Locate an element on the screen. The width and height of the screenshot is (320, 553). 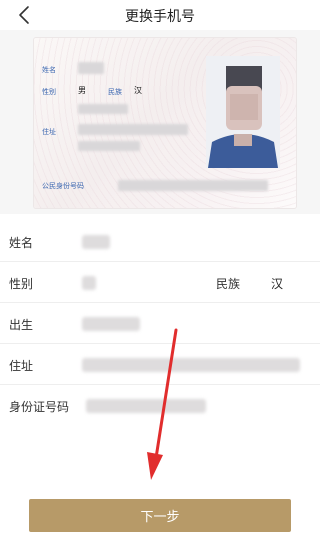
card-gender-label: 性别 is located at coordinates (49, 92).